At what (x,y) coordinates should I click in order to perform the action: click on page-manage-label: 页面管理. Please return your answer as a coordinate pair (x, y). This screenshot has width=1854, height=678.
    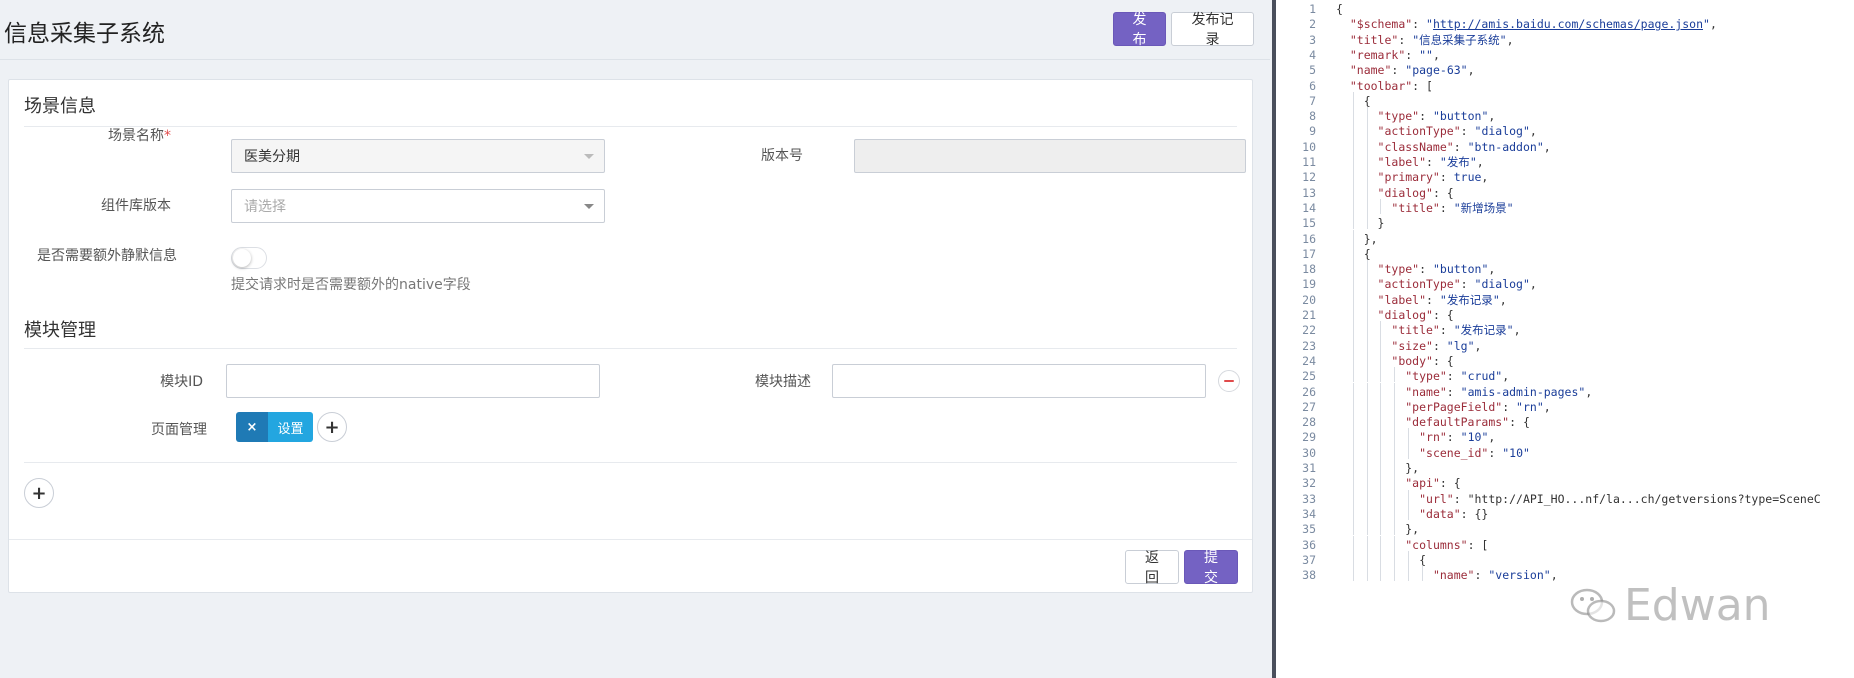
    Looking at the image, I should click on (179, 430).